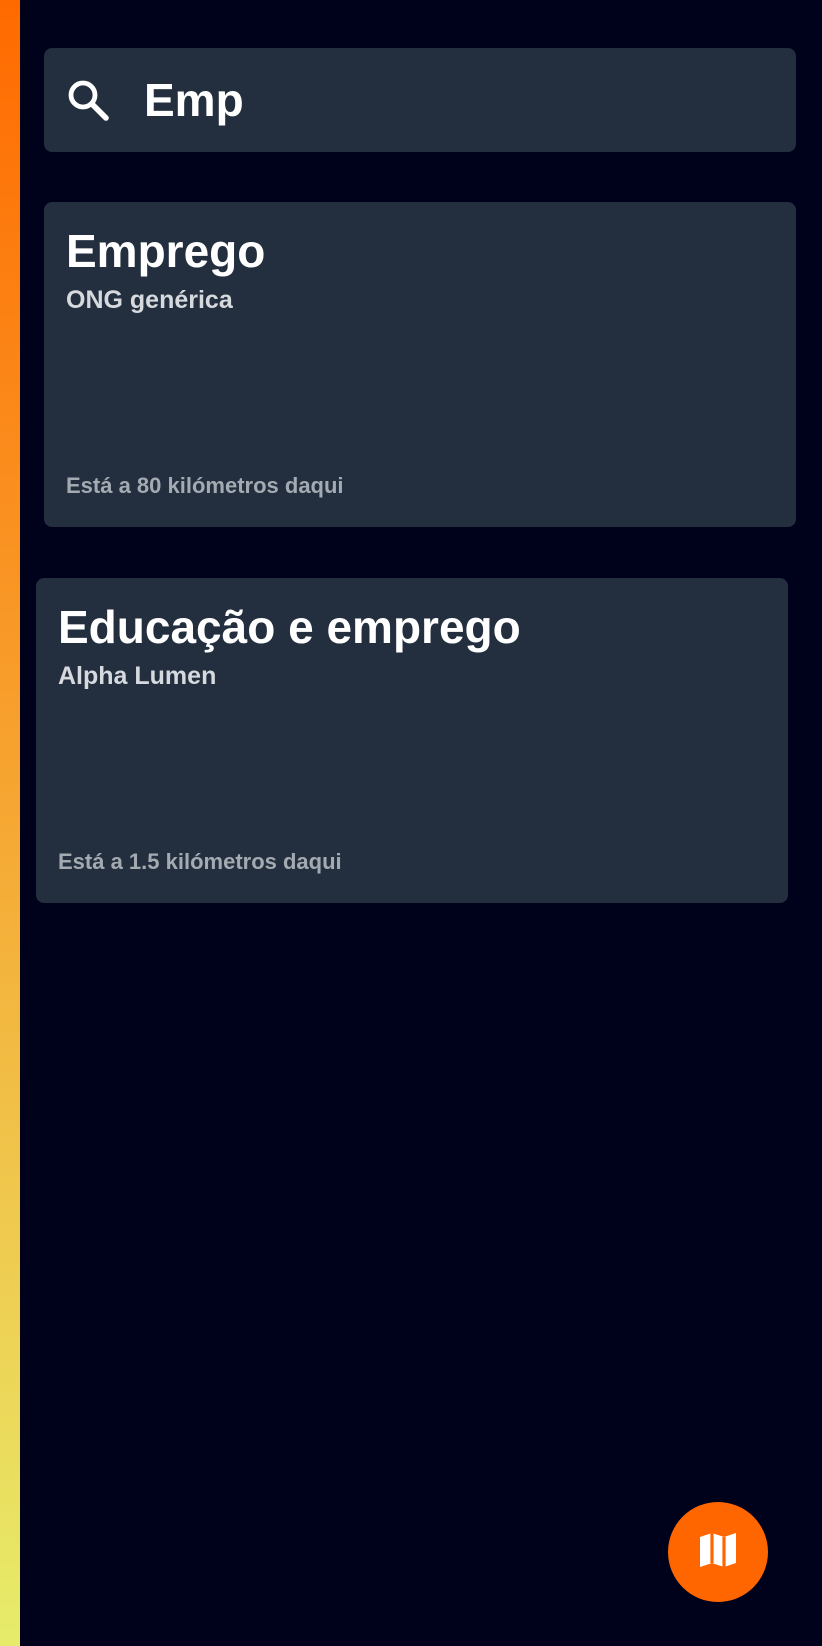 This screenshot has width=822, height=1646. What do you see at coordinates (166, 251) in the screenshot?
I see `result-title: Emprego` at bounding box center [166, 251].